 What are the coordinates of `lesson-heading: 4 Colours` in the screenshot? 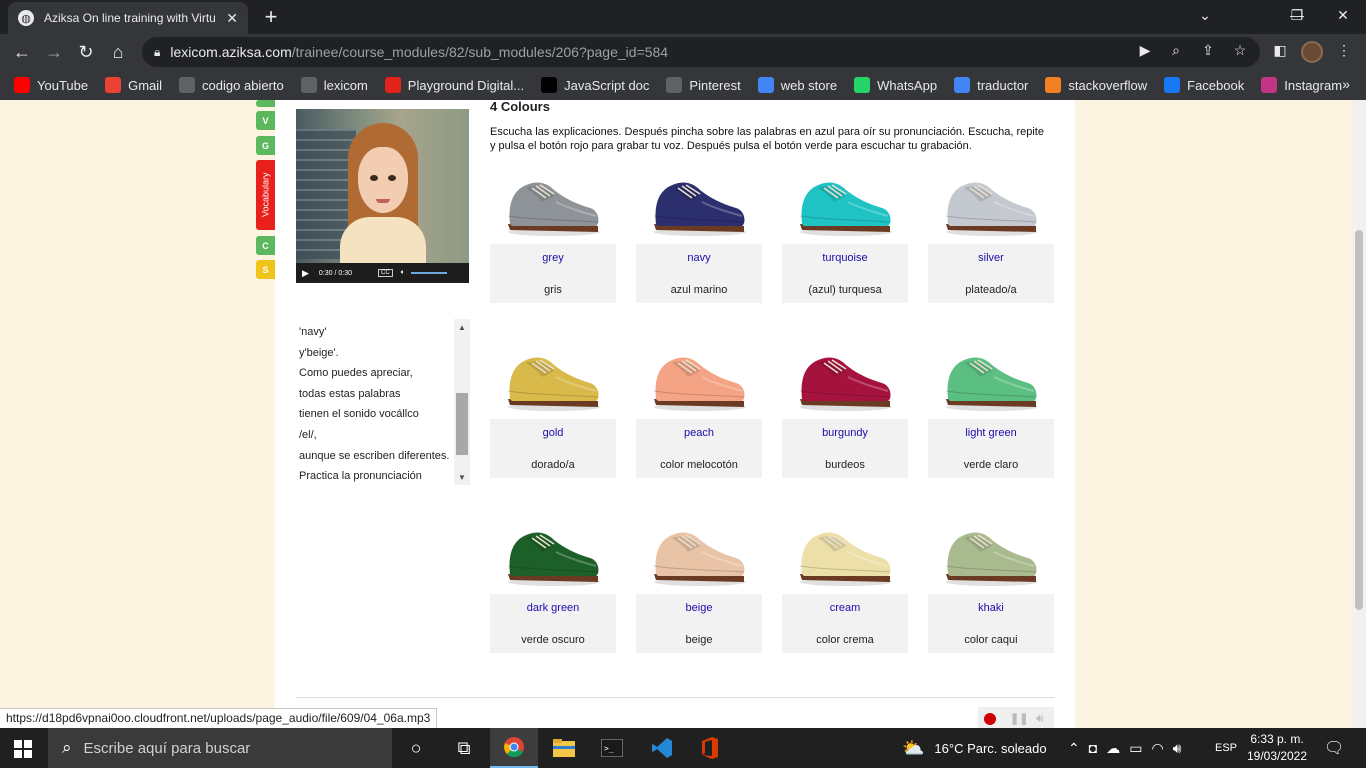 It's located at (520, 107).